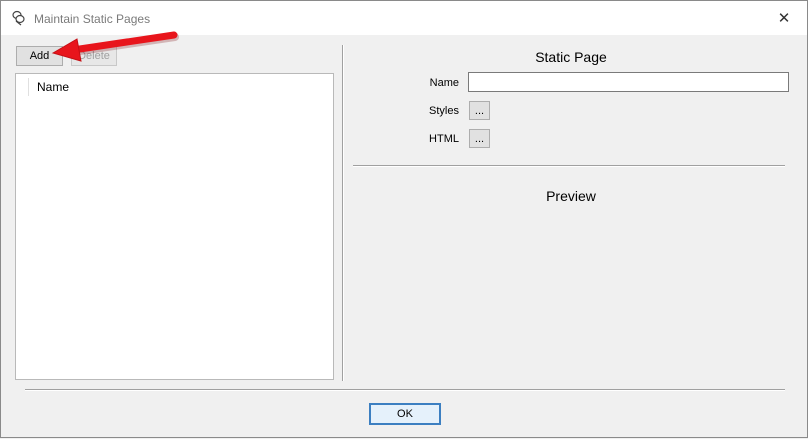  I want to click on name-label: Name, so click(444, 83).